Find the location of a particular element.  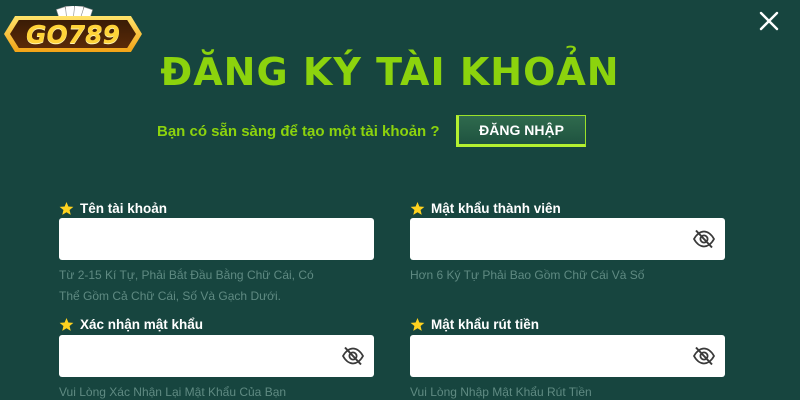

password-label-text: Mật khẩu thành viên is located at coordinates (496, 208).